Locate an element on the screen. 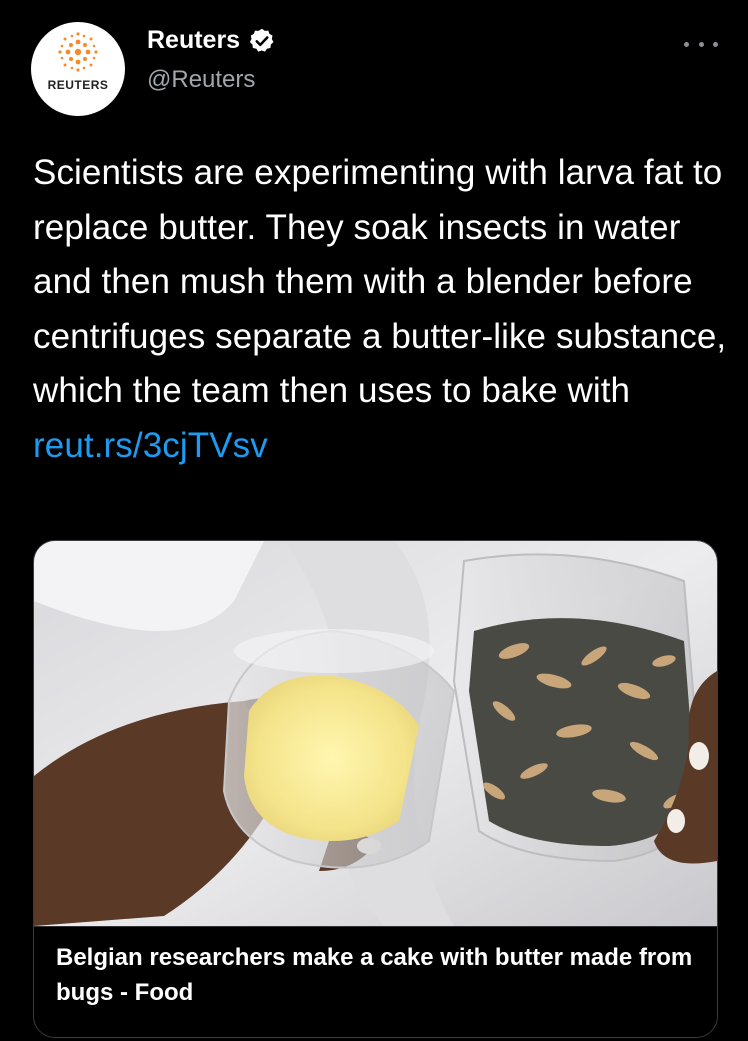 The width and height of the screenshot is (748, 1041). reuters-logo-icon is located at coordinates (78, 52).